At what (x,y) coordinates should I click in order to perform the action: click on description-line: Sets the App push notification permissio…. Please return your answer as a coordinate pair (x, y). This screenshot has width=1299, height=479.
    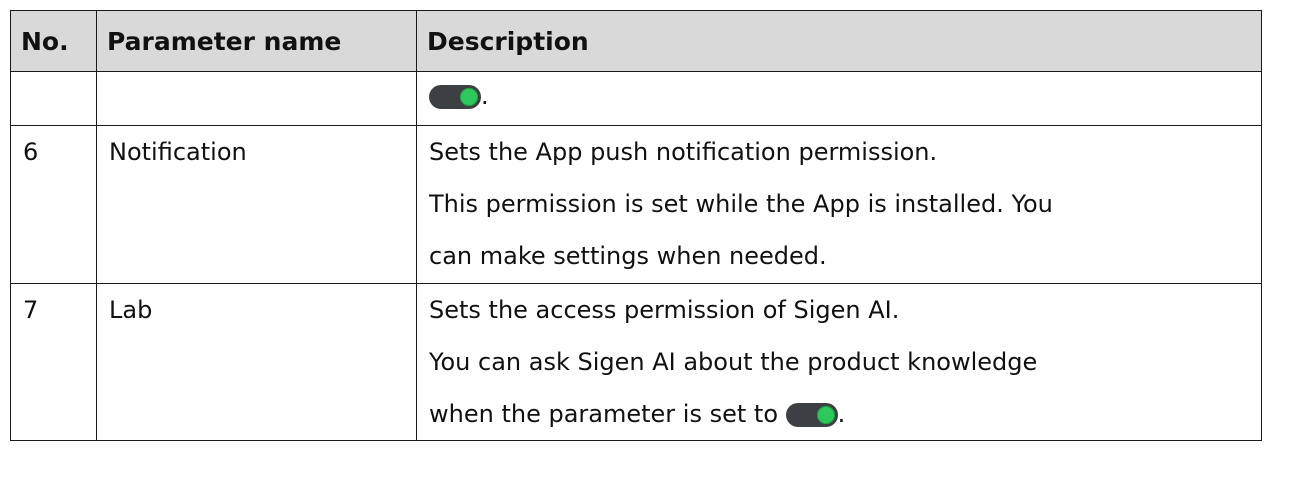
    Looking at the image, I should click on (683, 152).